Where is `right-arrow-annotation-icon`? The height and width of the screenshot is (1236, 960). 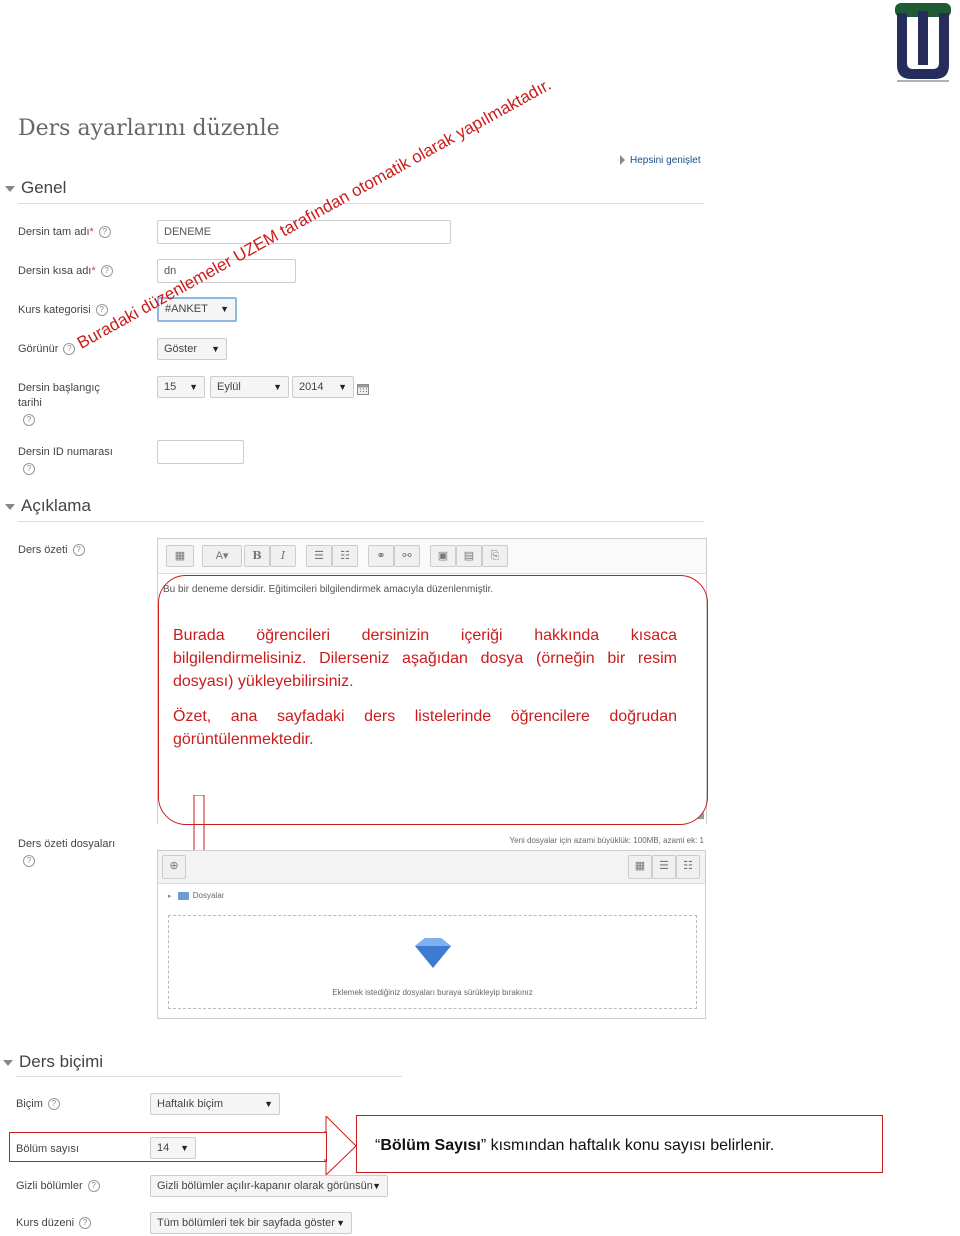
right-arrow-annotation-icon is located at coordinates (341, 1147).